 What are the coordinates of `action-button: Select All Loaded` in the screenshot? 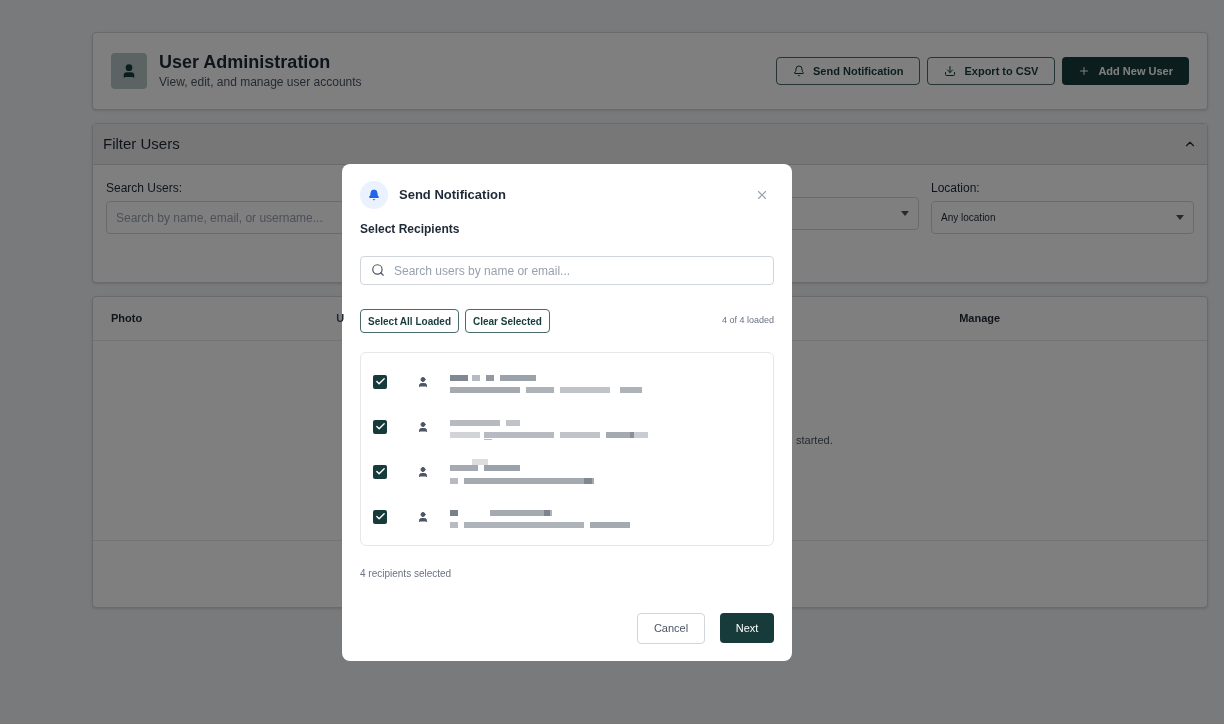 It's located at (409, 321).